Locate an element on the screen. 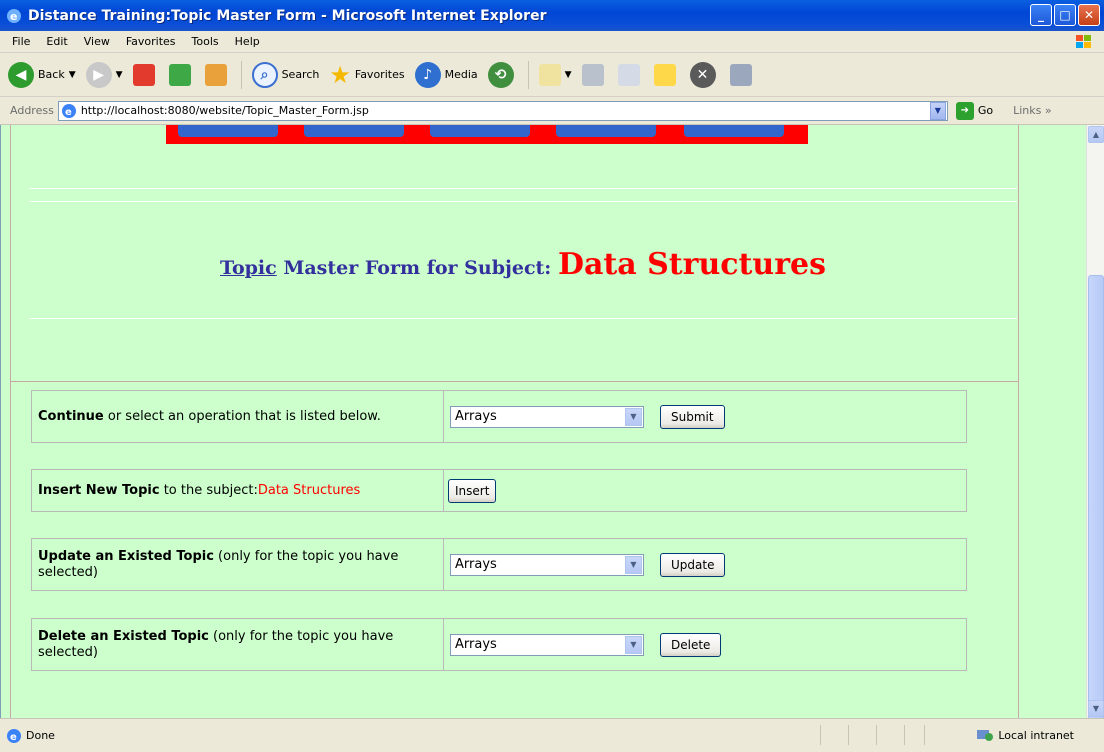 The image size is (1104, 752). scroll-thumb is located at coordinates (1096, 510).